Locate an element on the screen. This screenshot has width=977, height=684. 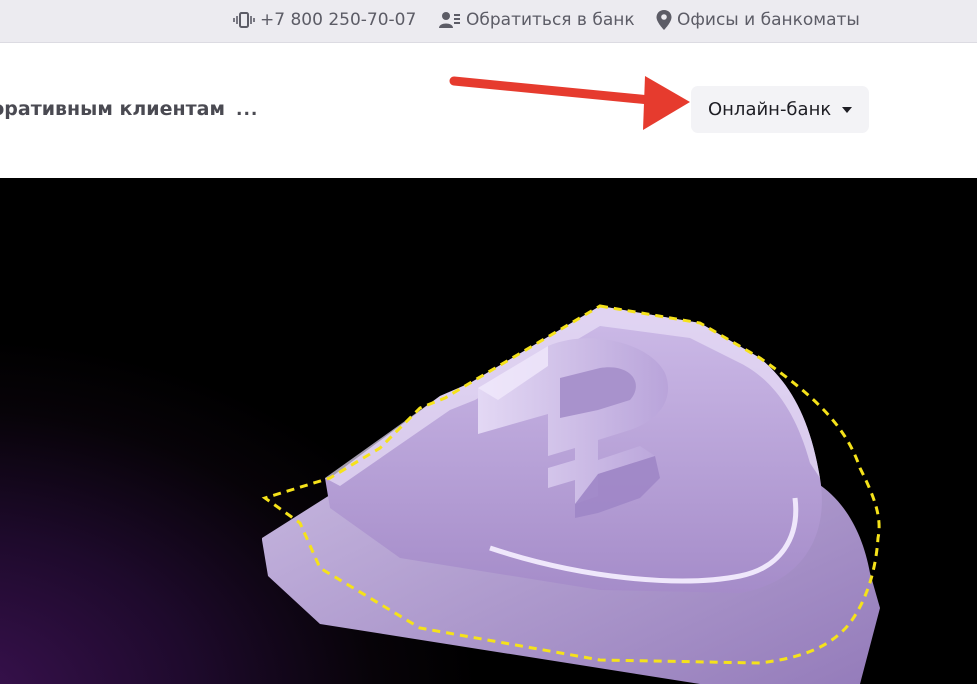
offices-label: Офисы и банкоматы is located at coordinates (768, 20).